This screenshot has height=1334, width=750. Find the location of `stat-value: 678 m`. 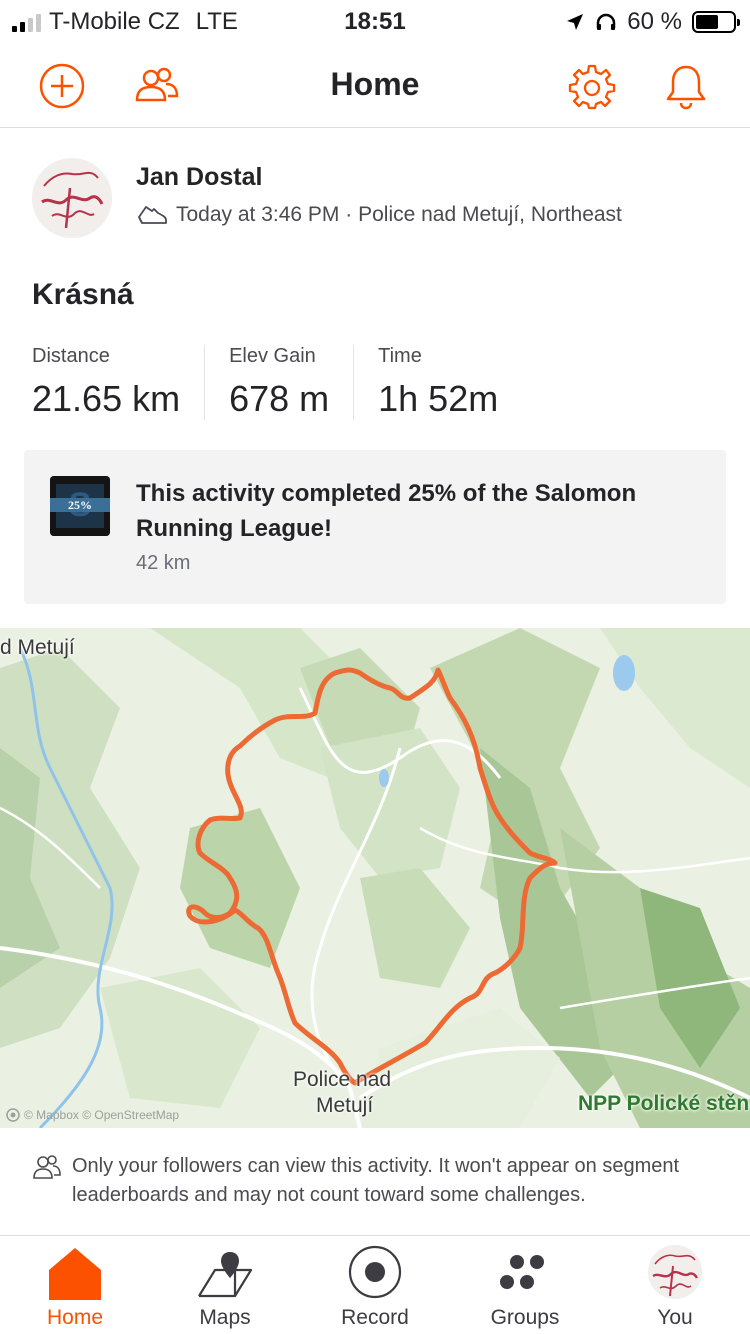

stat-value: 678 m is located at coordinates (279, 398).